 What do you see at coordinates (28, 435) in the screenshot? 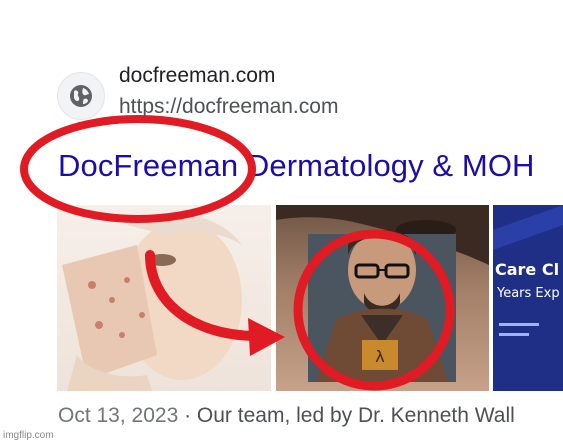
I see `imgflip-watermark: imgflip.com` at bounding box center [28, 435].